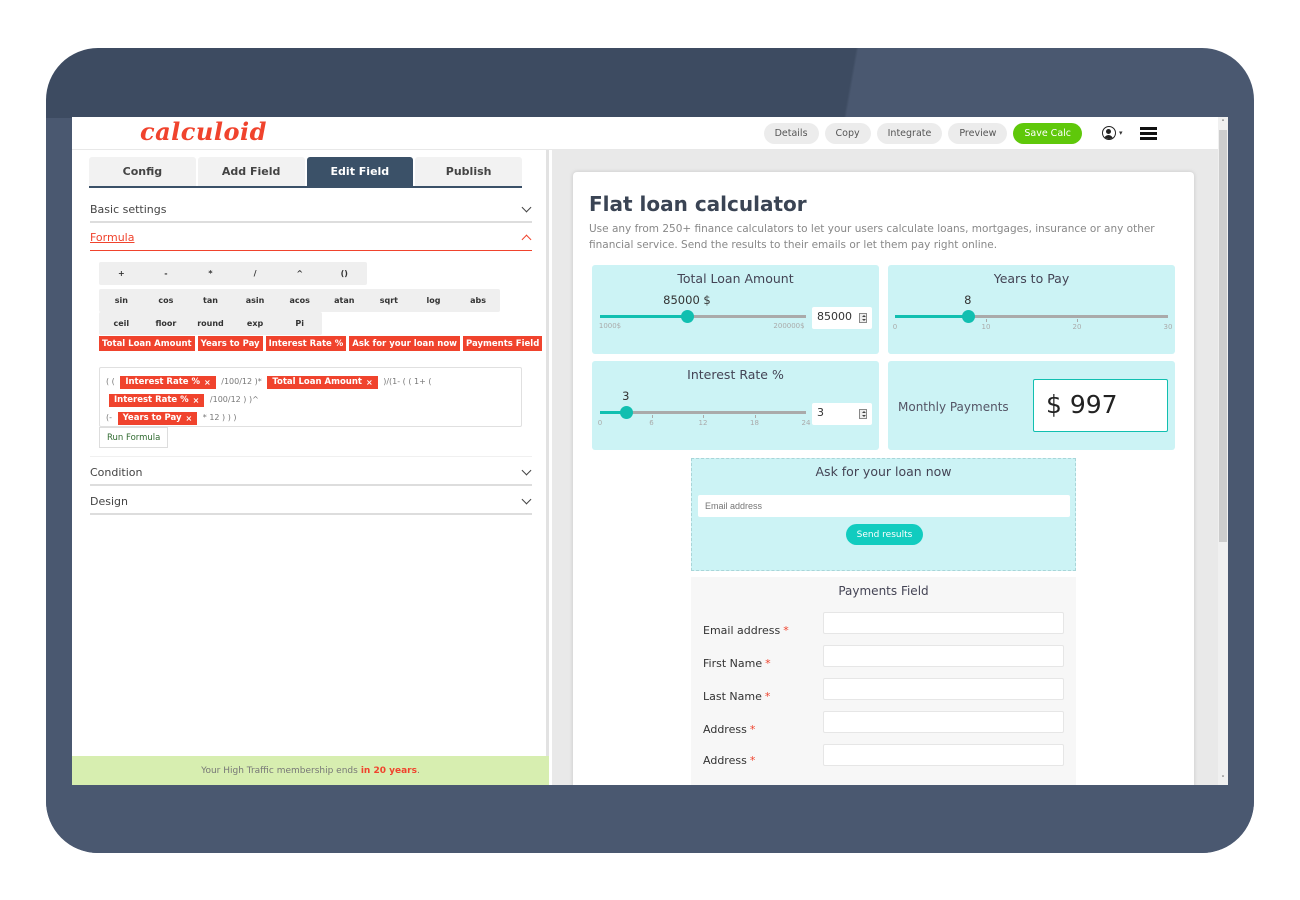 The image size is (1300, 900). Describe the element at coordinates (230, 343) in the screenshot. I see `field-tag-years: Years to Pay` at that location.